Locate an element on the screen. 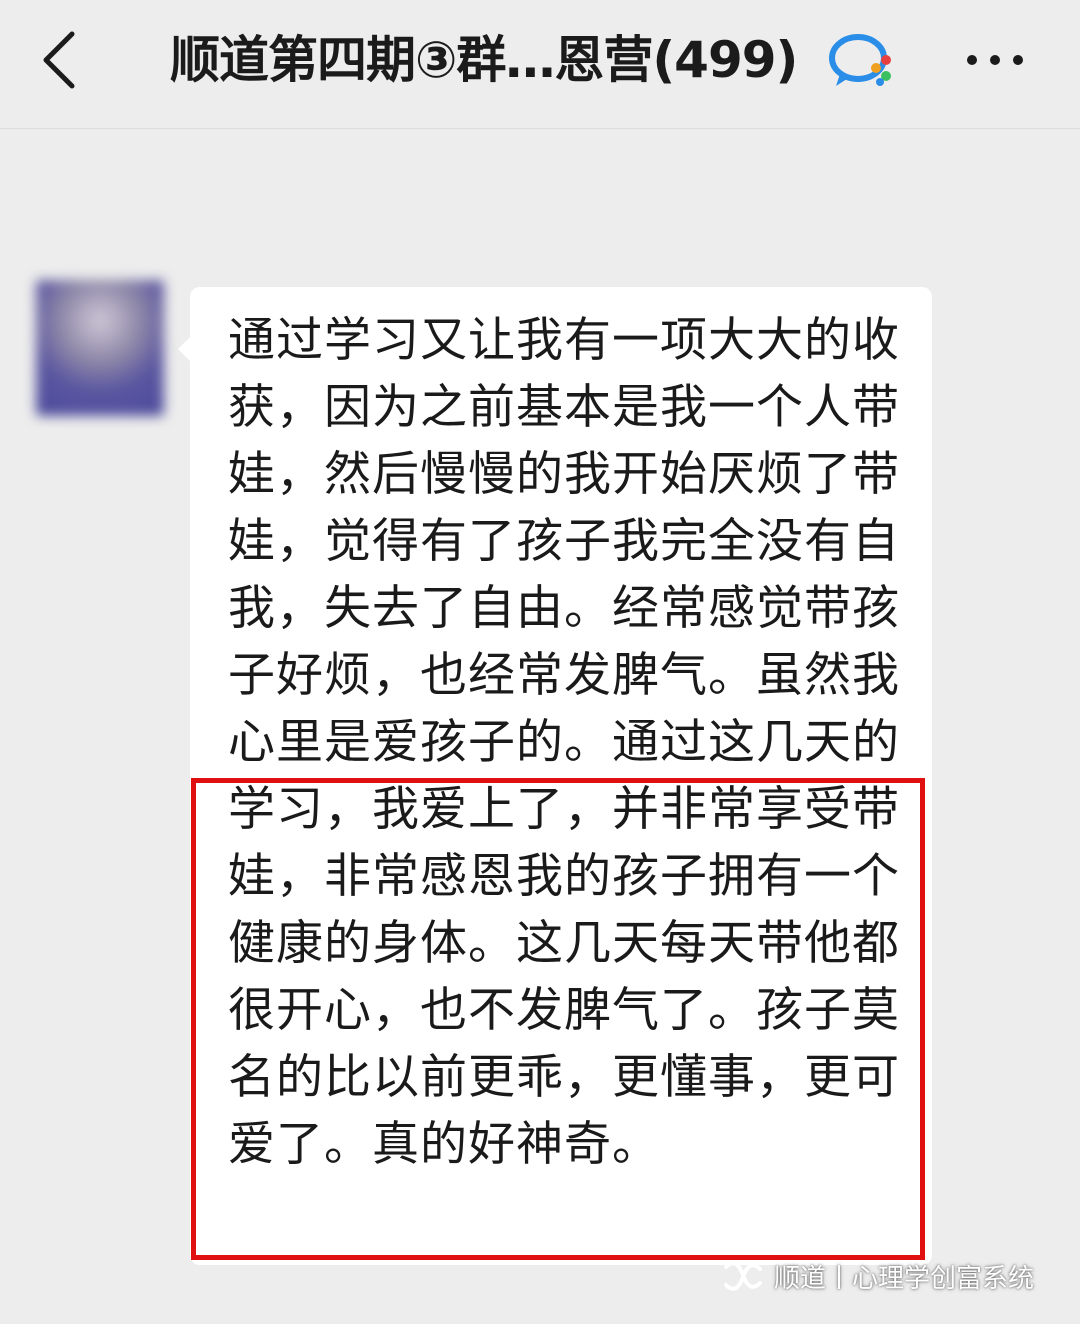 This screenshot has height=1324, width=1080. more-options-button is located at coordinates (997, 60).